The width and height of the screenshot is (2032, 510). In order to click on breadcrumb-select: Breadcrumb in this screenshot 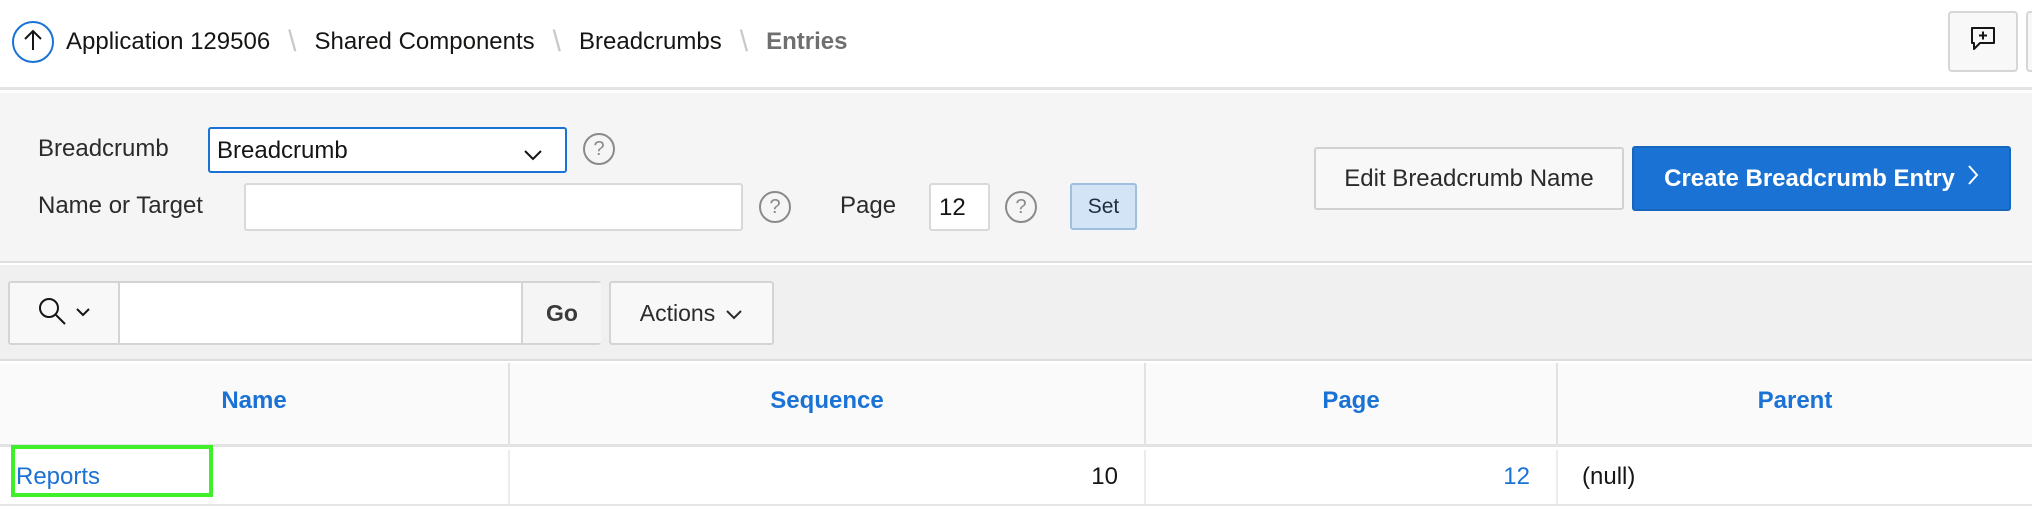, I will do `click(387, 150)`.